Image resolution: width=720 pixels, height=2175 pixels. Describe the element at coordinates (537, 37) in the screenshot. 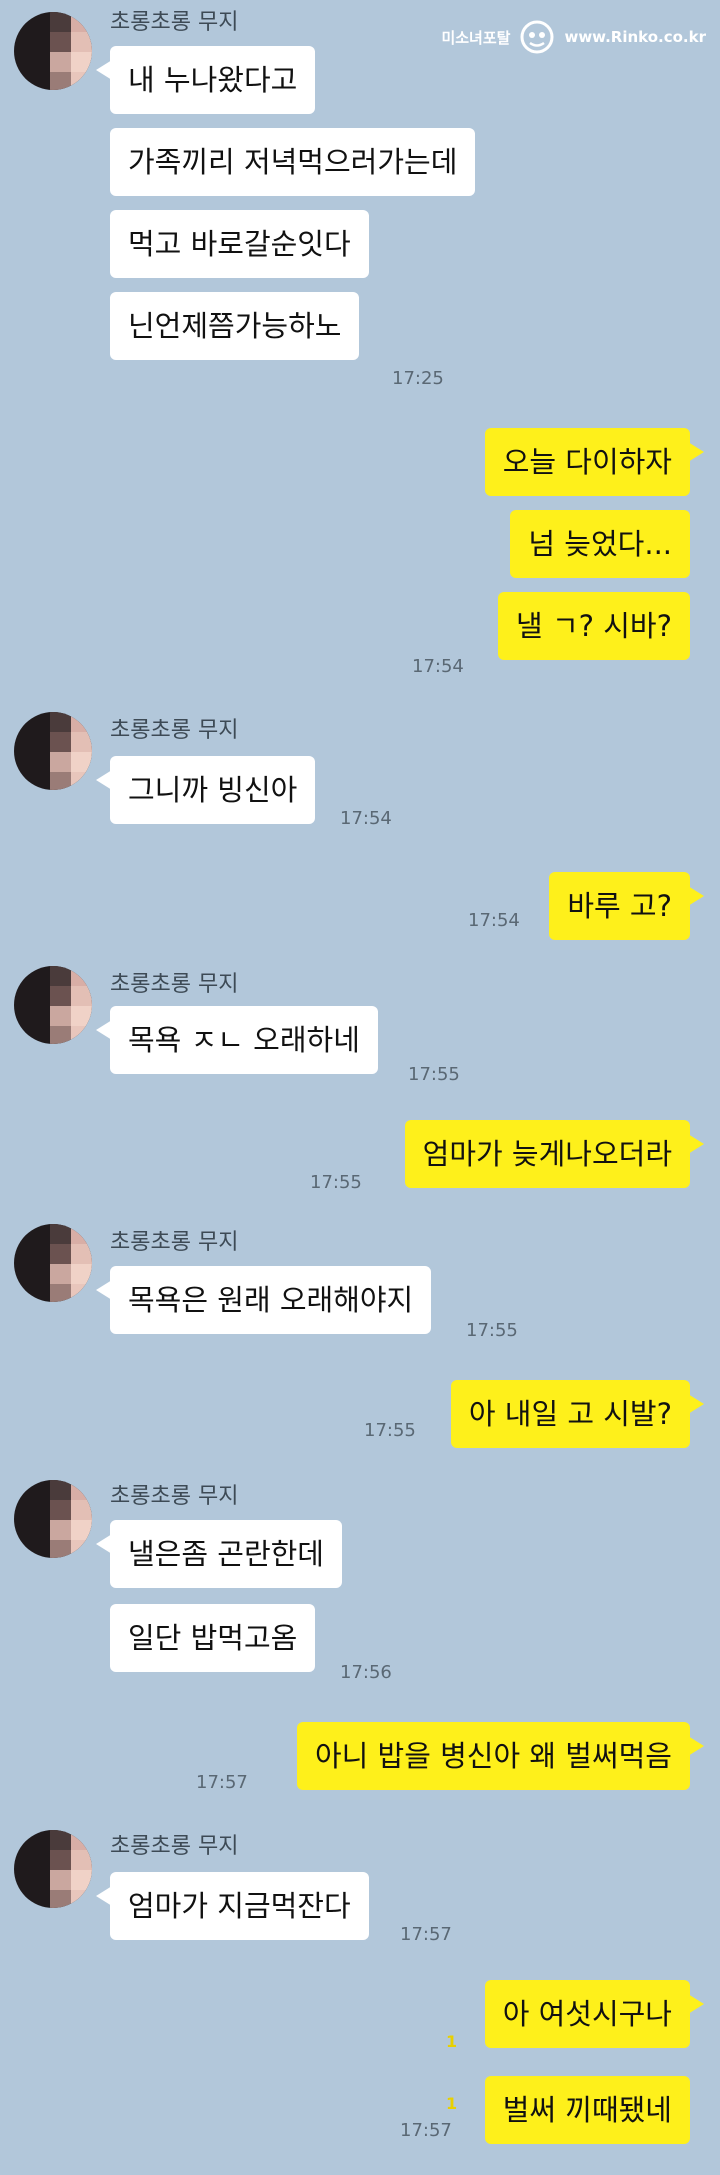

I see `mascot-logo-icon` at that location.